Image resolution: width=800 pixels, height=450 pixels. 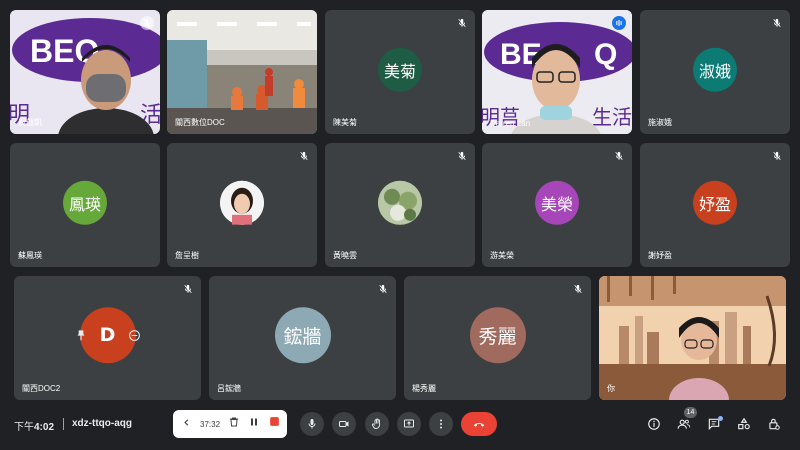 I want to click on participant-count-badge: 14, so click(x=690, y=412).